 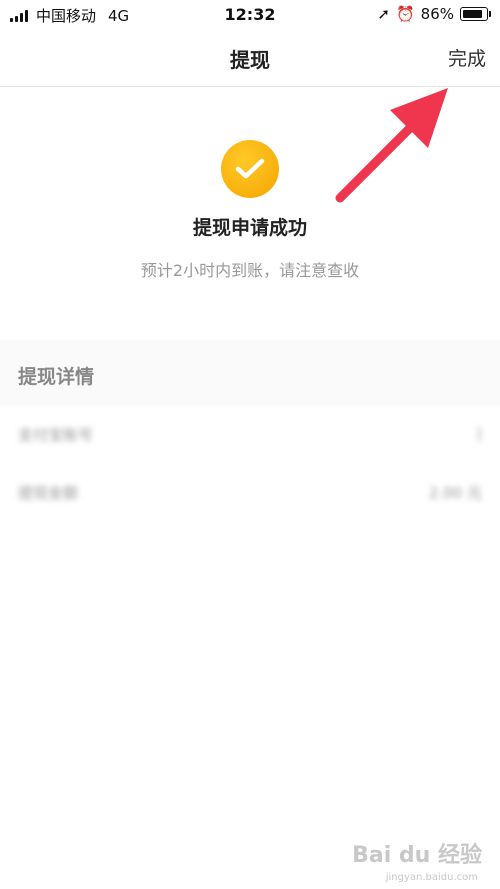 What do you see at coordinates (437, 14) in the screenshot?
I see `battery-percent: 86%` at bounding box center [437, 14].